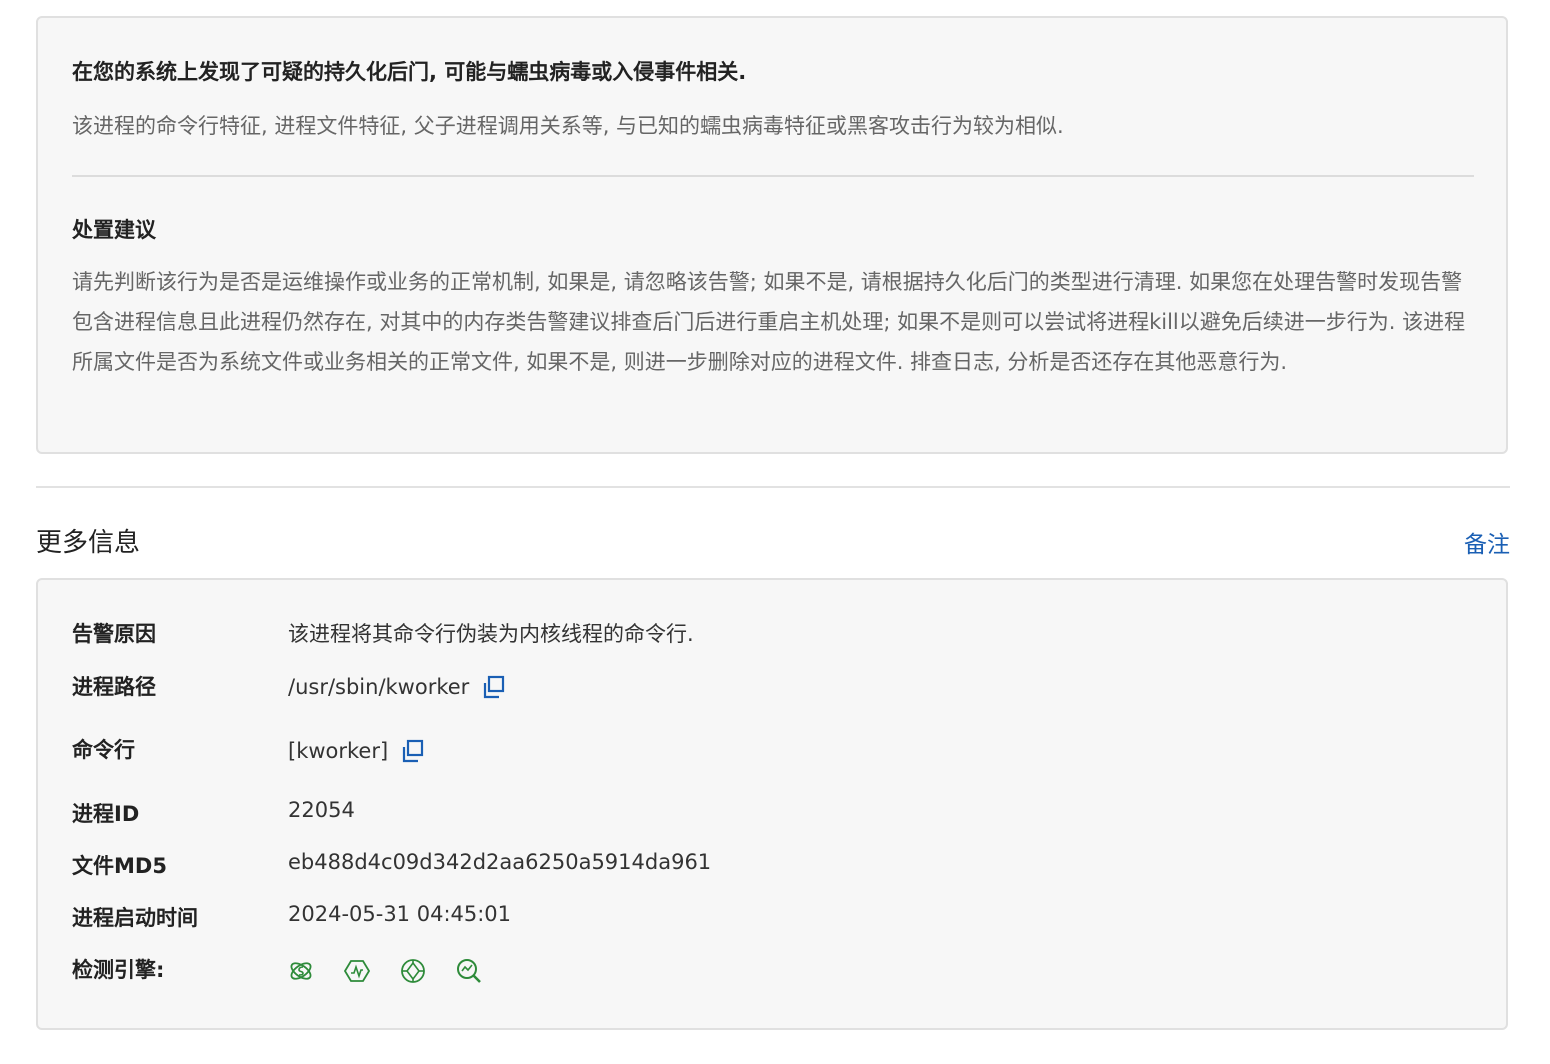 The height and width of the screenshot is (1064, 1550). Describe the element at coordinates (773, 176) in the screenshot. I see `card-divider` at that location.